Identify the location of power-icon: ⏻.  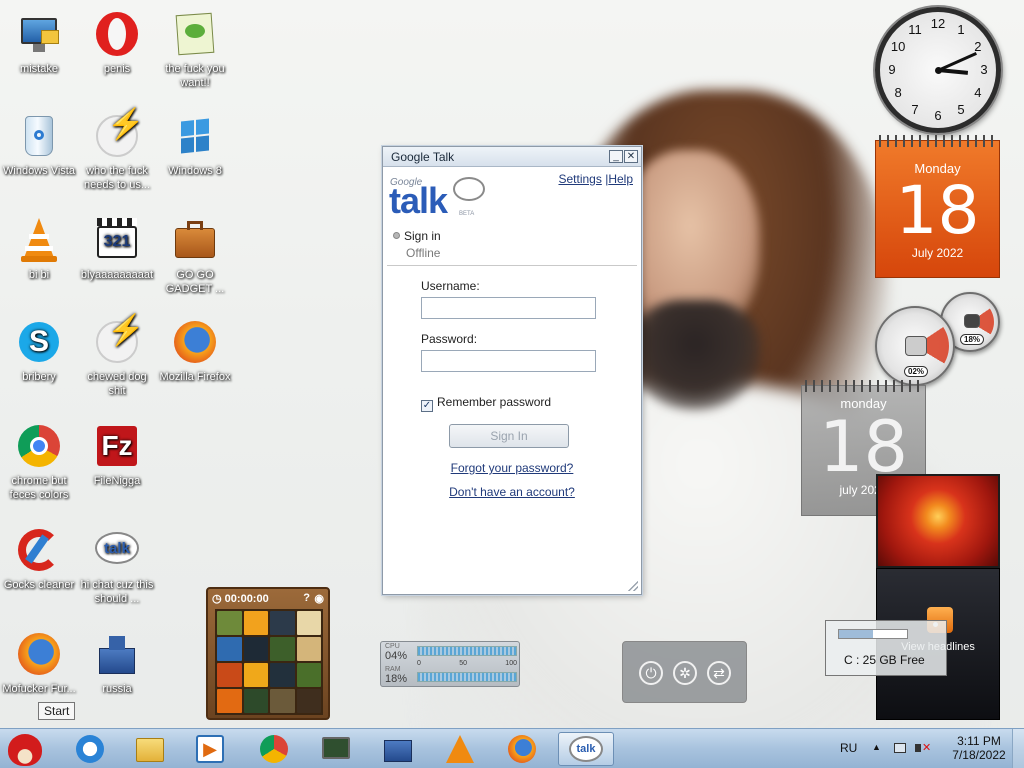
(651, 673).